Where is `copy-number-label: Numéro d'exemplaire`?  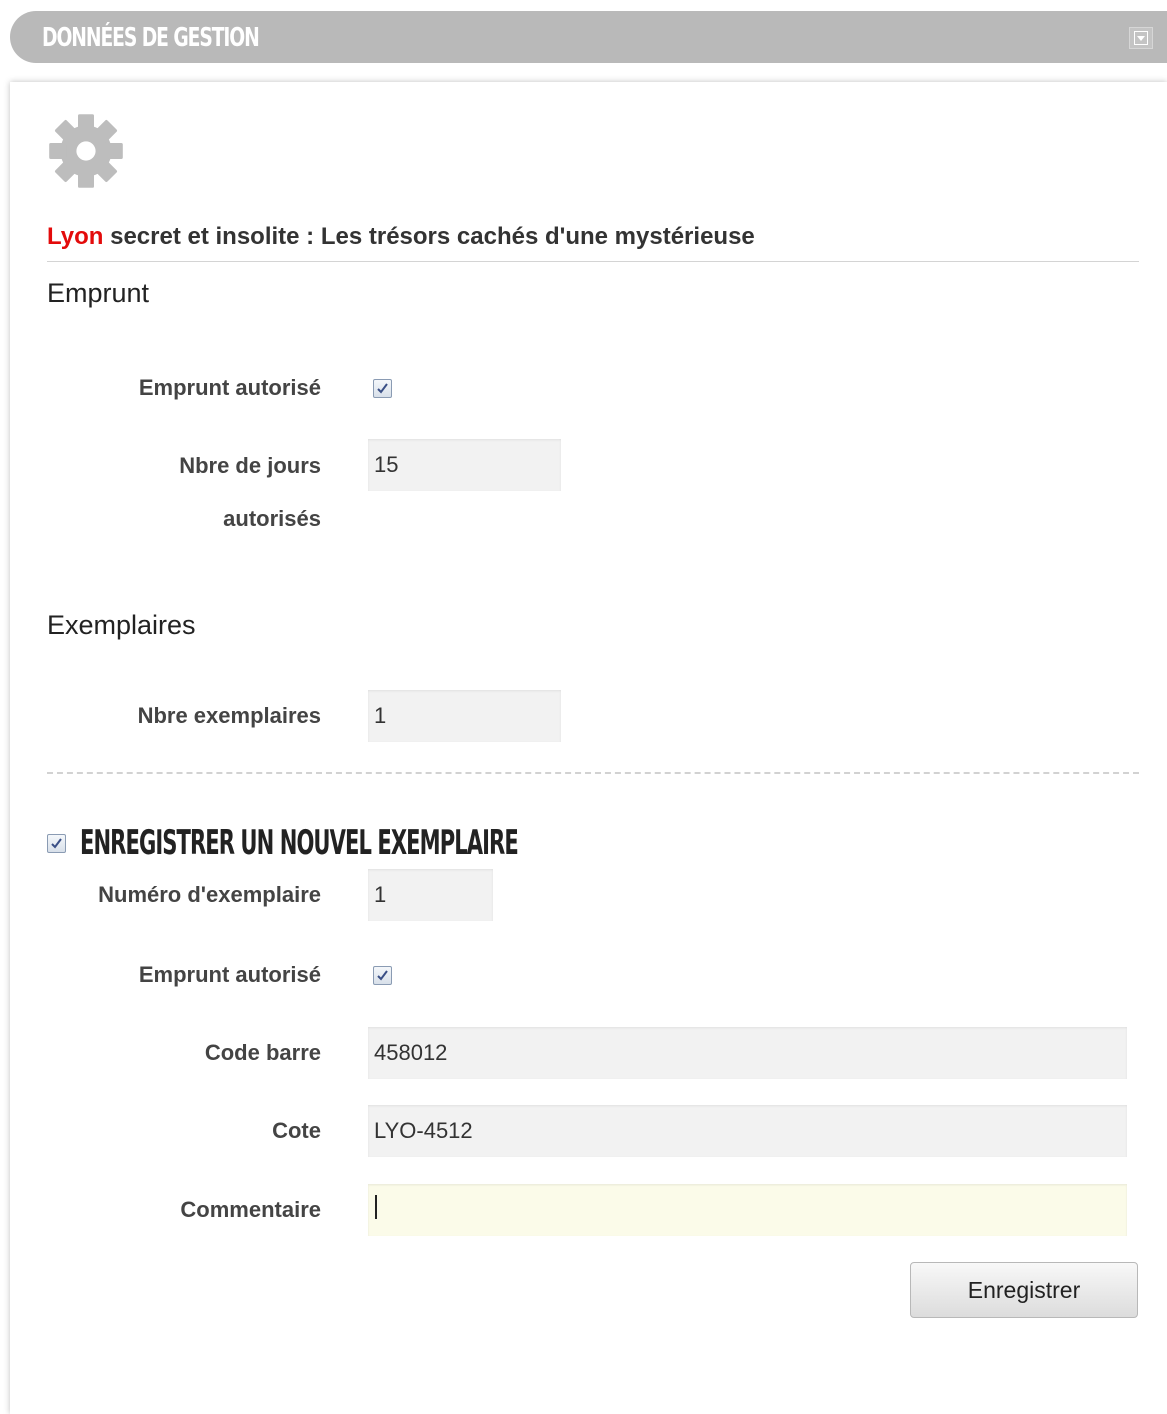 copy-number-label: Numéro d'exemplaire is located at coordinates (209, 894).